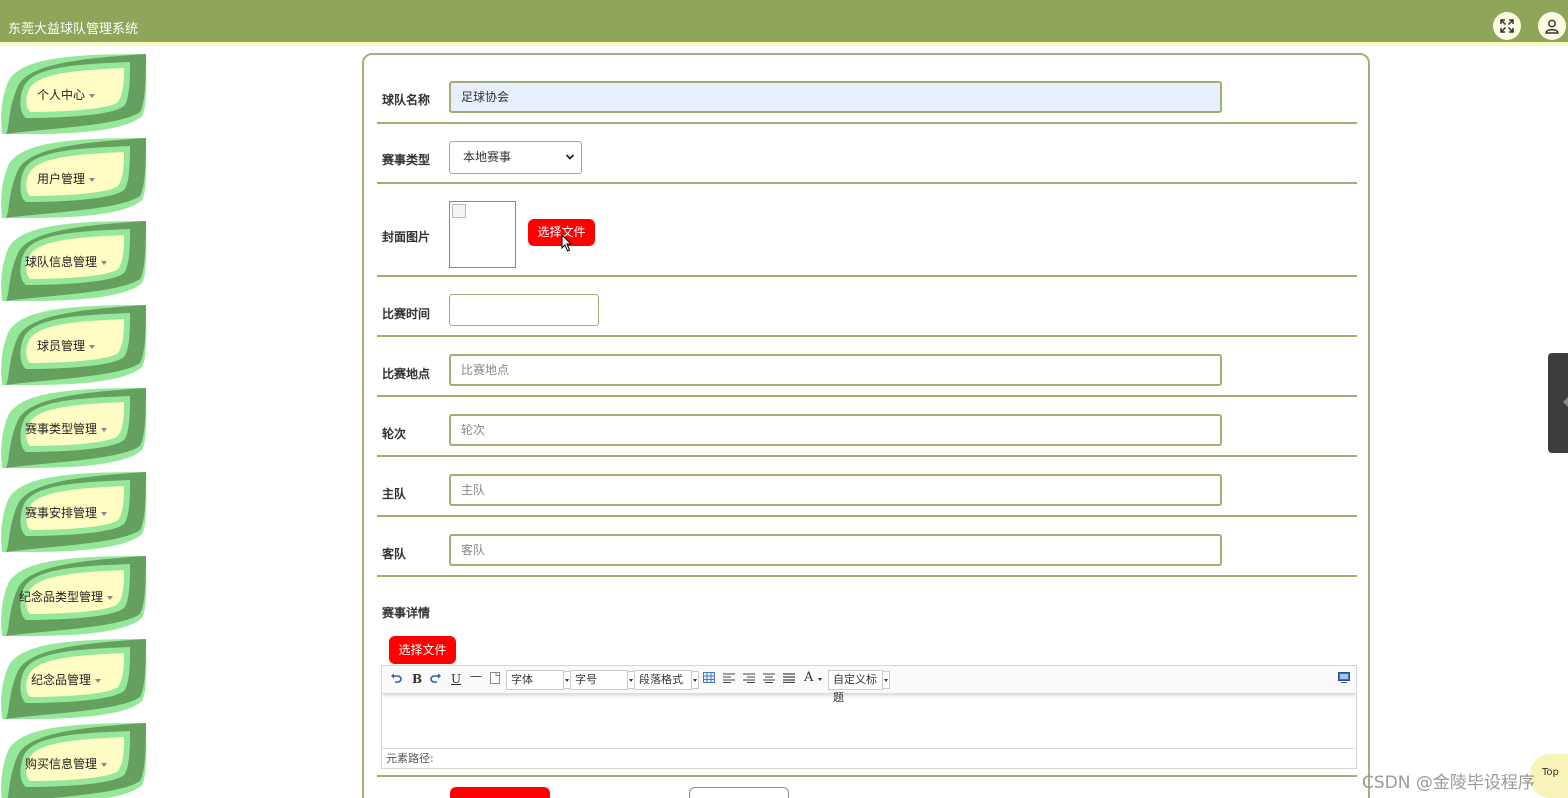 This screenshot has height=798, width=1568. What do you see at coordinates (515, 157) in the screenshot?
I see `event-type-select: 本地赛事` at bounding box center [515, 157].